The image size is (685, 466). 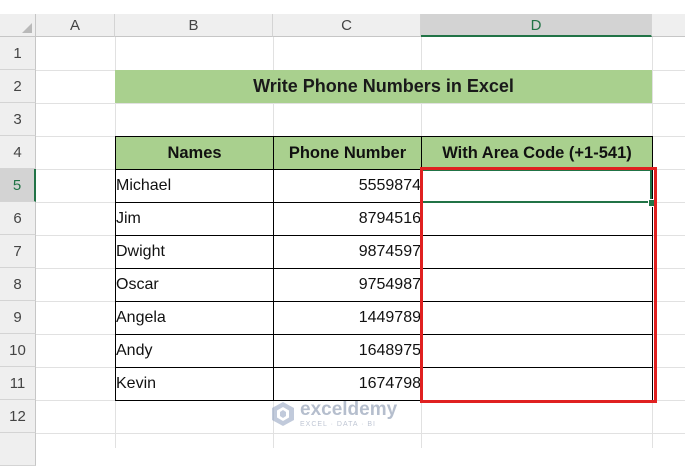 I want to click on name-cell: Jim, so click(x=194, y=219).